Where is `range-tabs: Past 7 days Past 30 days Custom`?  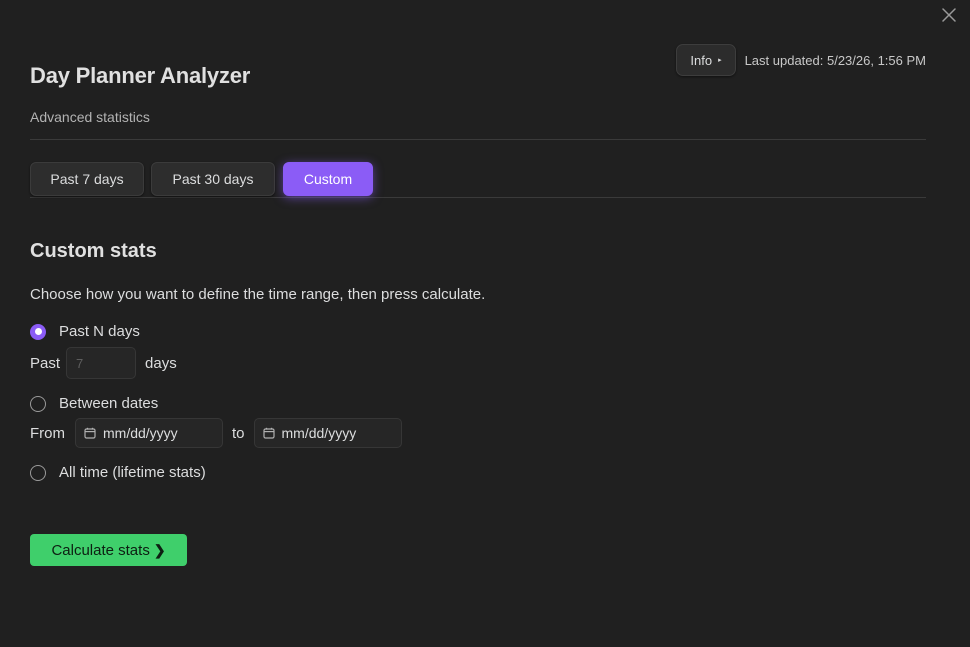
range-tabs: Past 7 days Past 30 days Custom is located at coordinates (478, 169).